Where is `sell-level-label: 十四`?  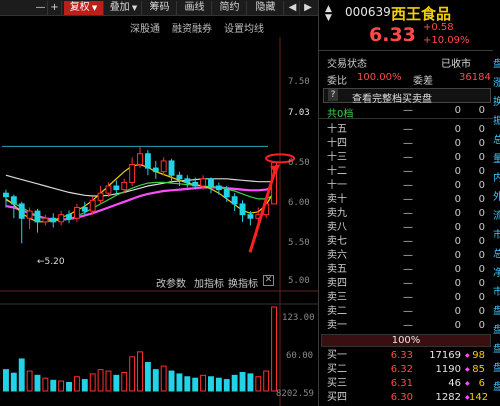
sell-level-label: 十四 is located at coordinates (337, 143).